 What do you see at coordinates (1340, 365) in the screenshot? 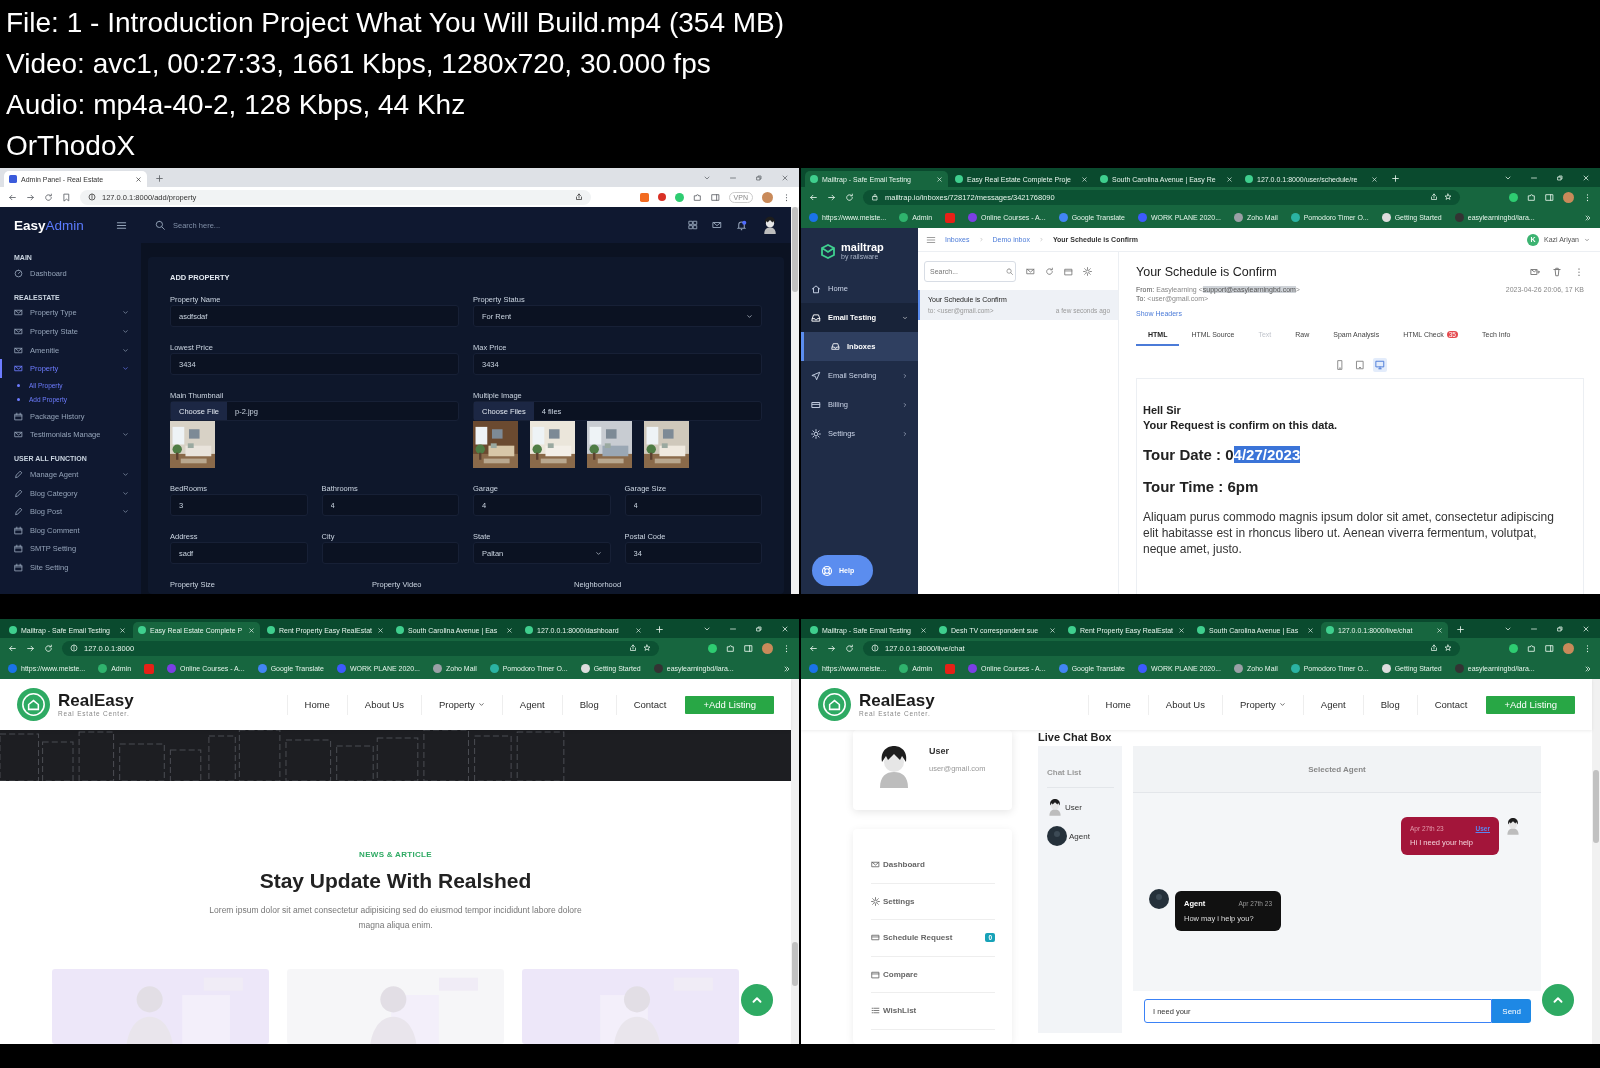
I see `phone-icon` at bounding box center [1340, 365].